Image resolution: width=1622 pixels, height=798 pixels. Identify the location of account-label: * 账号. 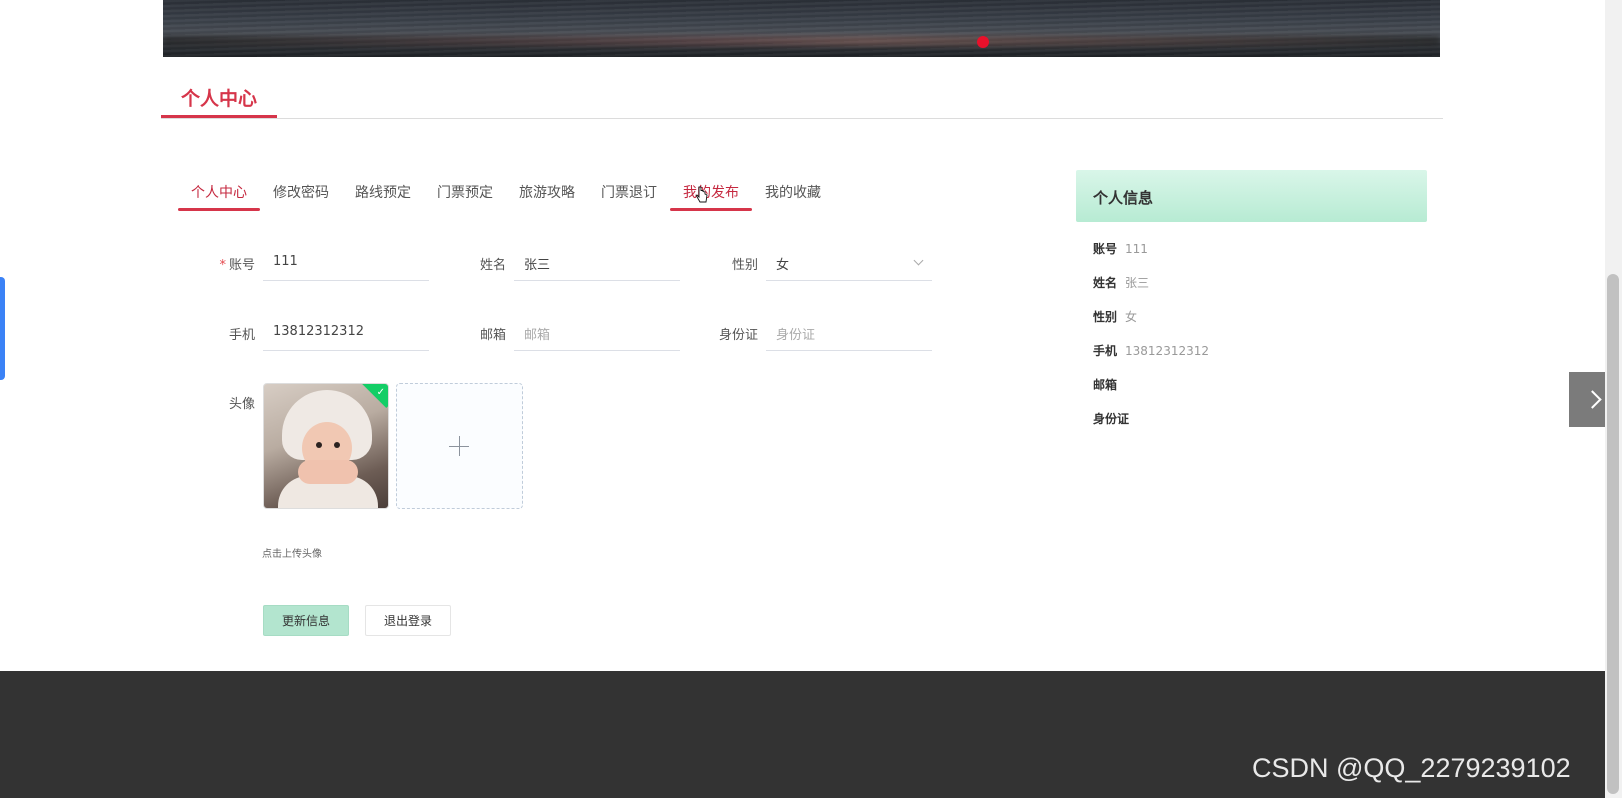
(230, 263).